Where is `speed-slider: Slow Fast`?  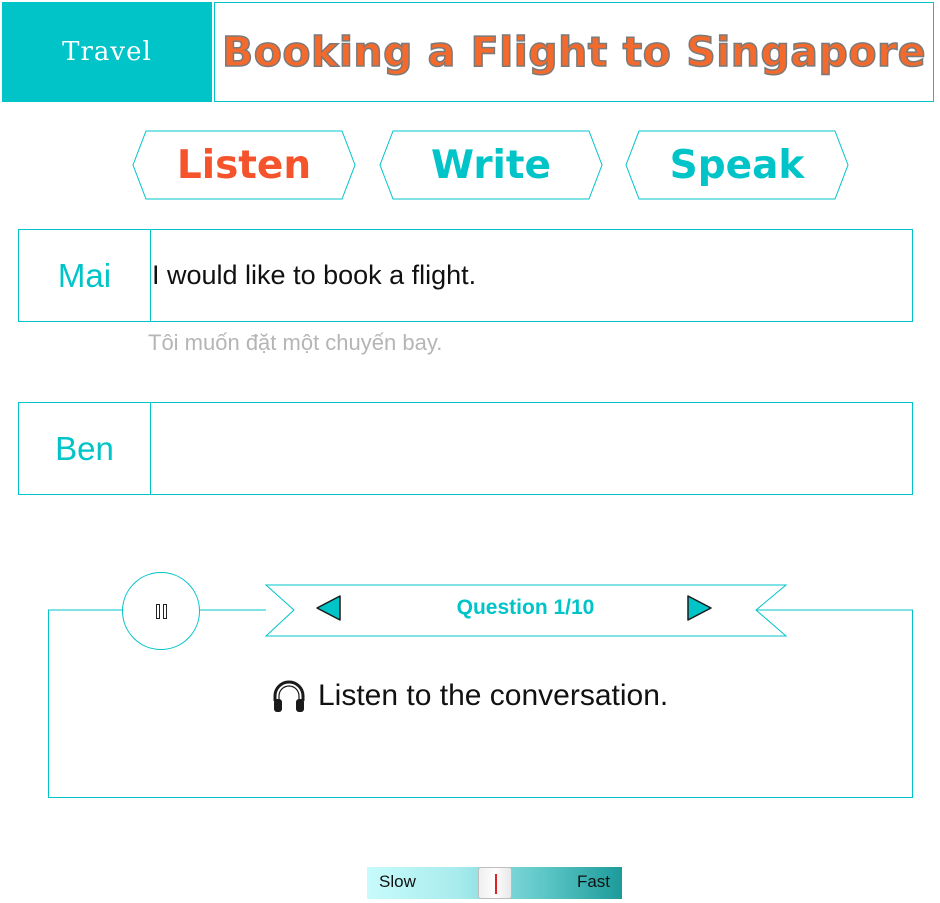
speed-slider: Slow Fast is located at coordinates (494, 883).